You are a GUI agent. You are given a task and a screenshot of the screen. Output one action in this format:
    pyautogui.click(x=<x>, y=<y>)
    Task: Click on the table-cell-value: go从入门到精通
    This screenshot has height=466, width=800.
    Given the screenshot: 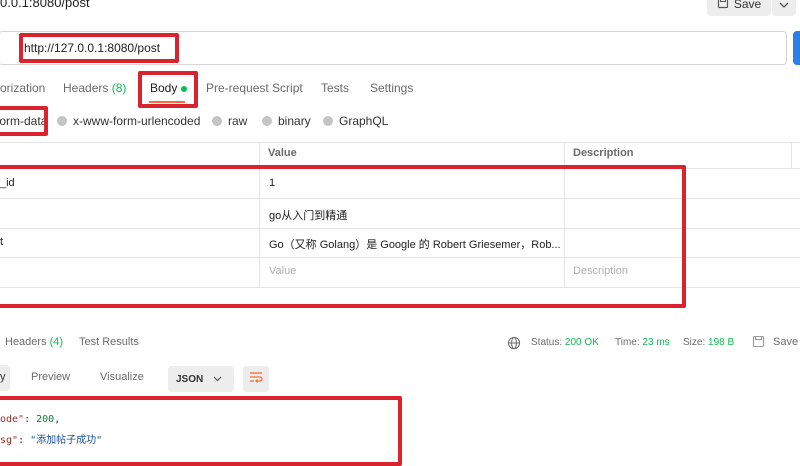 What is the action you would take?
    pyautogui.click(x=308, y=215)
    